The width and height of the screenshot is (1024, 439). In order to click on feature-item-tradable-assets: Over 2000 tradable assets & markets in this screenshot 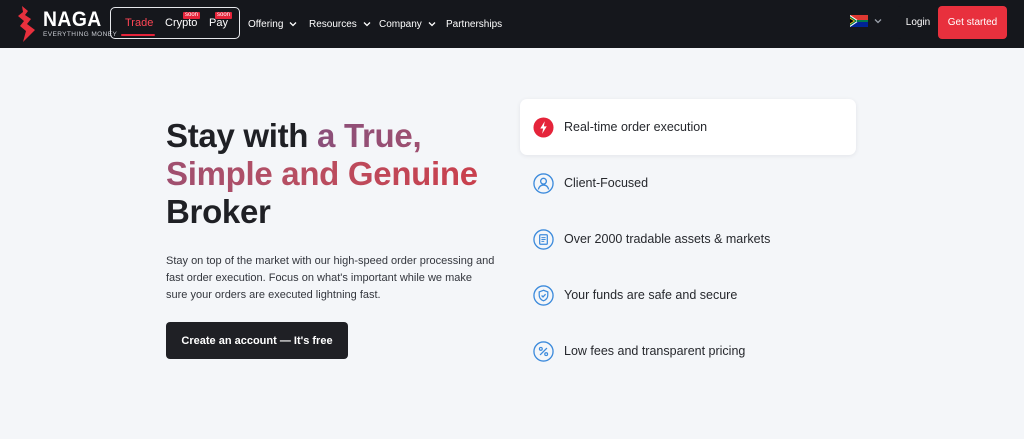, I will do `click(688, 239)`.